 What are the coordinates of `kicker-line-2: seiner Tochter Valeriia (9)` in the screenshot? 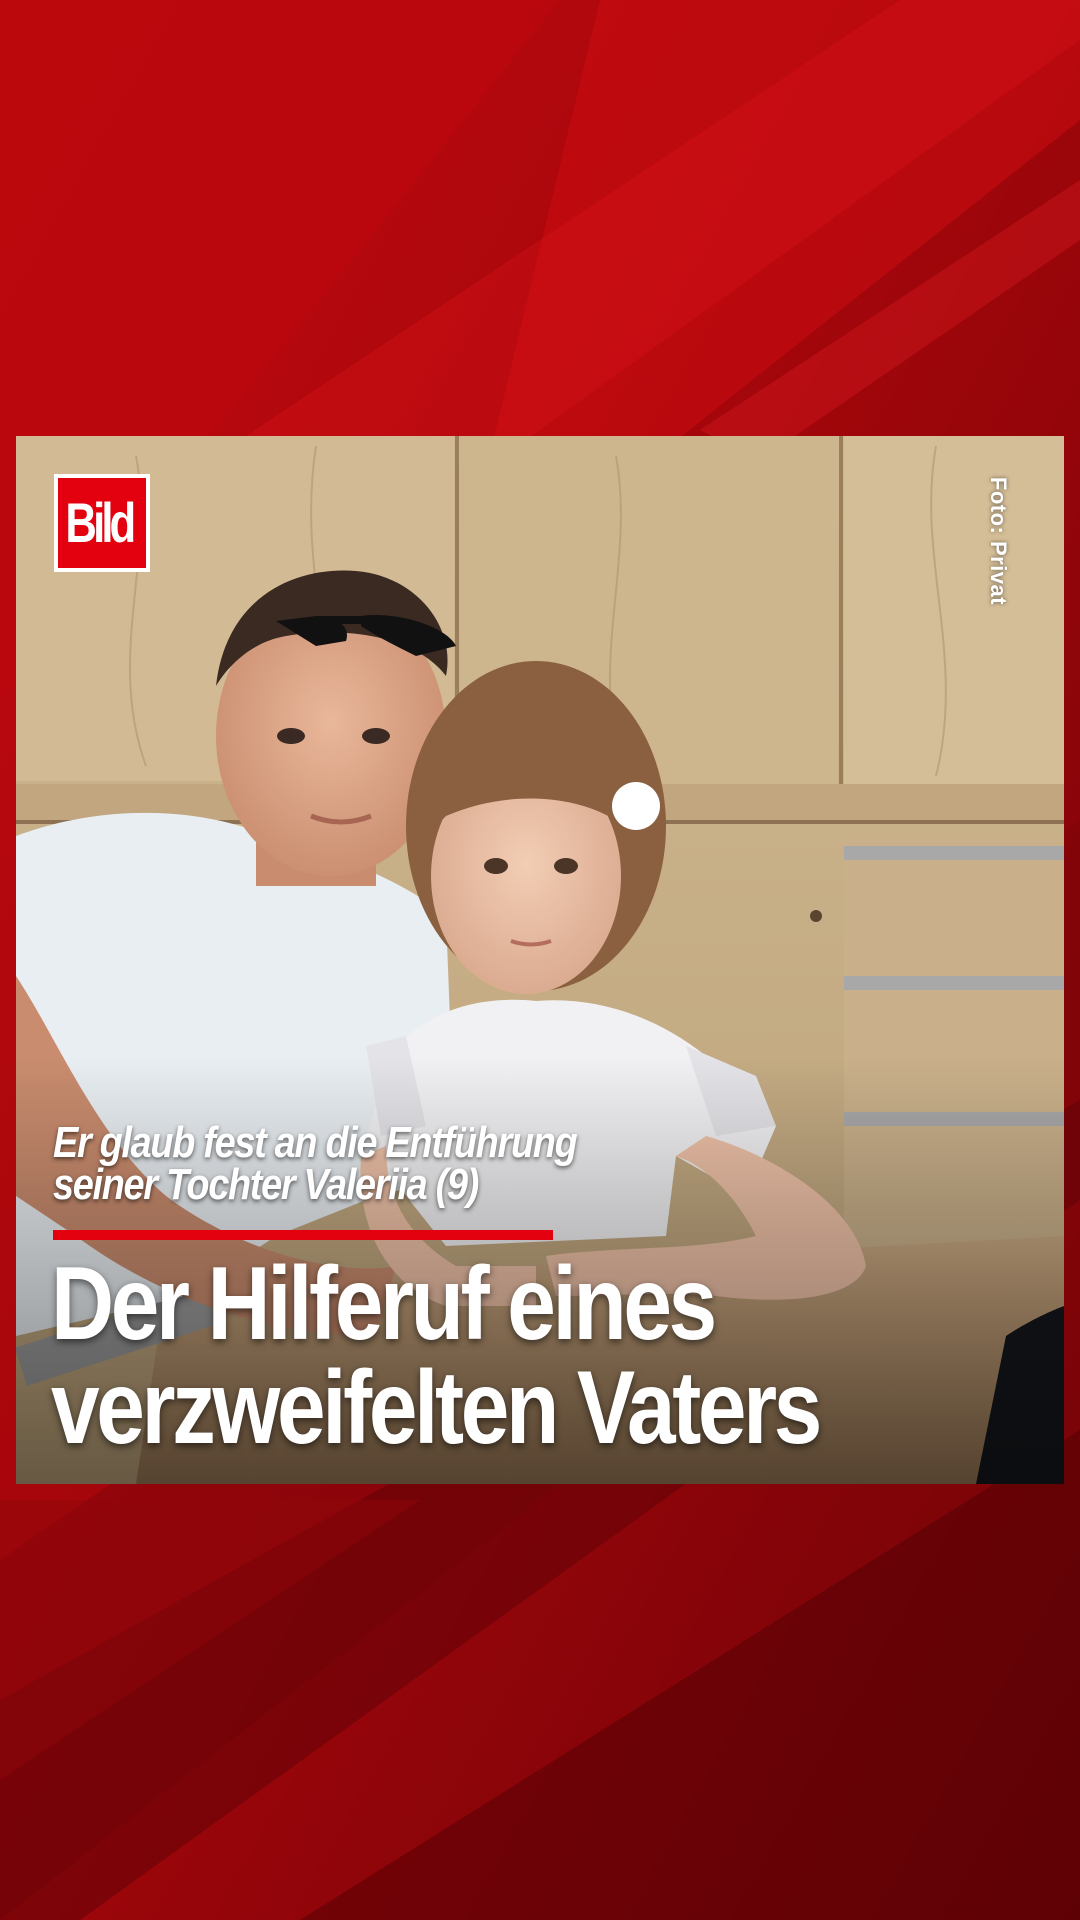 It's located at (266, 1184).